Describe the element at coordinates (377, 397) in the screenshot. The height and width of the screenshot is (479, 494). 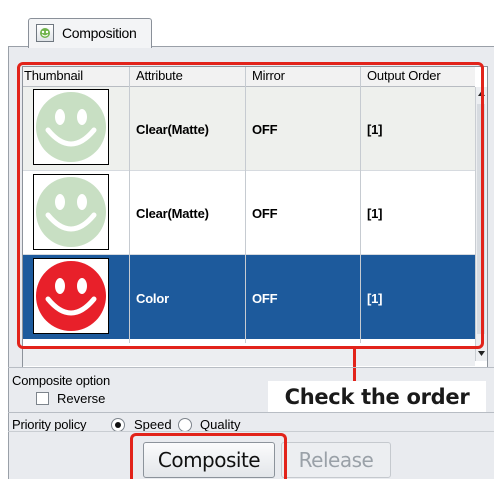
I see `check-order-callout: Check the order` at that location.